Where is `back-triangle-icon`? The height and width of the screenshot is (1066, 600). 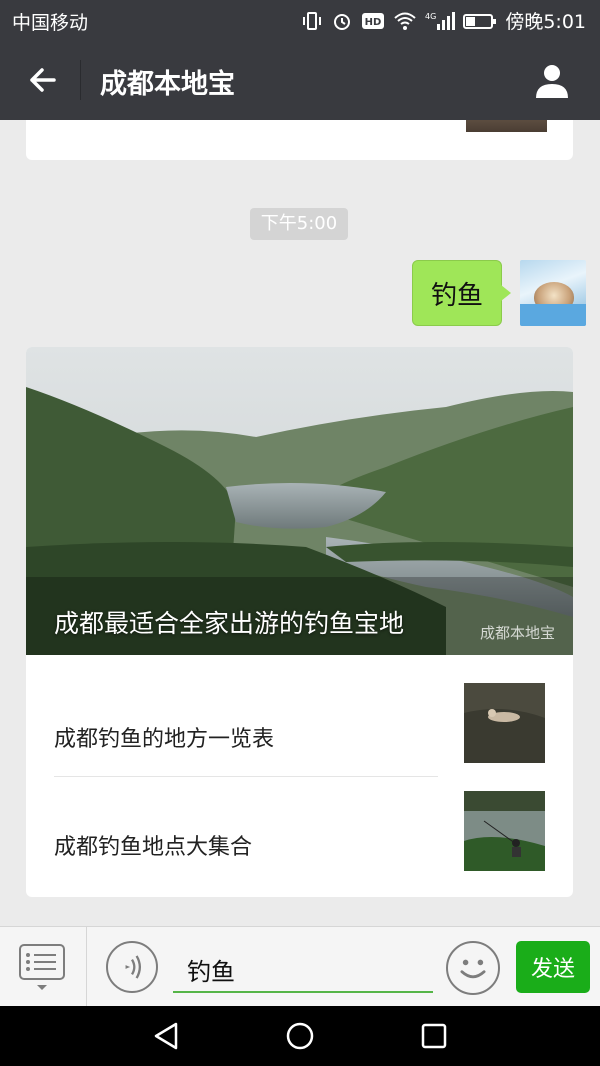
back-triangle-icon is located at coordinates (166, 1036).